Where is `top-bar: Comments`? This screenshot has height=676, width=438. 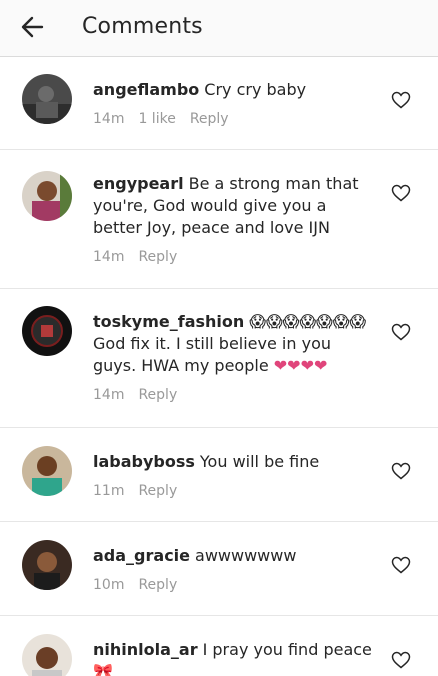 top-bar: Comments is located at coordinates (219, 28).